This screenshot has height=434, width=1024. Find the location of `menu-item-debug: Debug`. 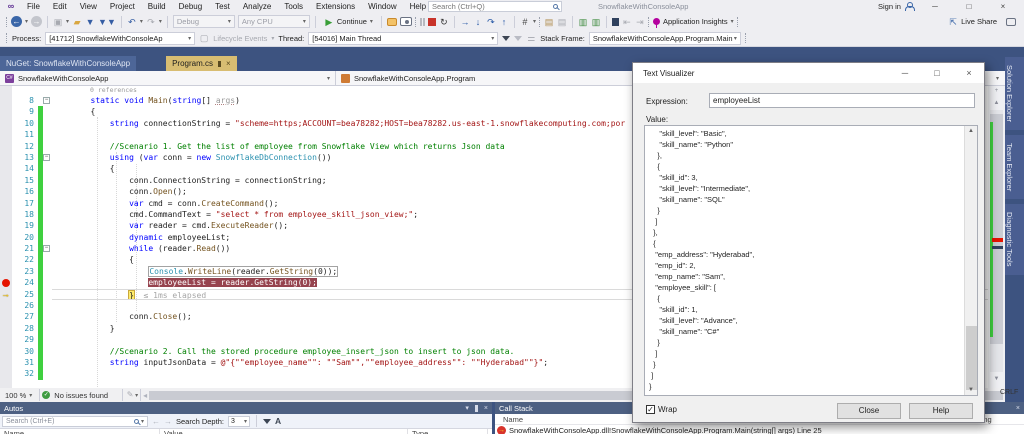

menu-item-debug: Debug is located at coordinates (191, 6).